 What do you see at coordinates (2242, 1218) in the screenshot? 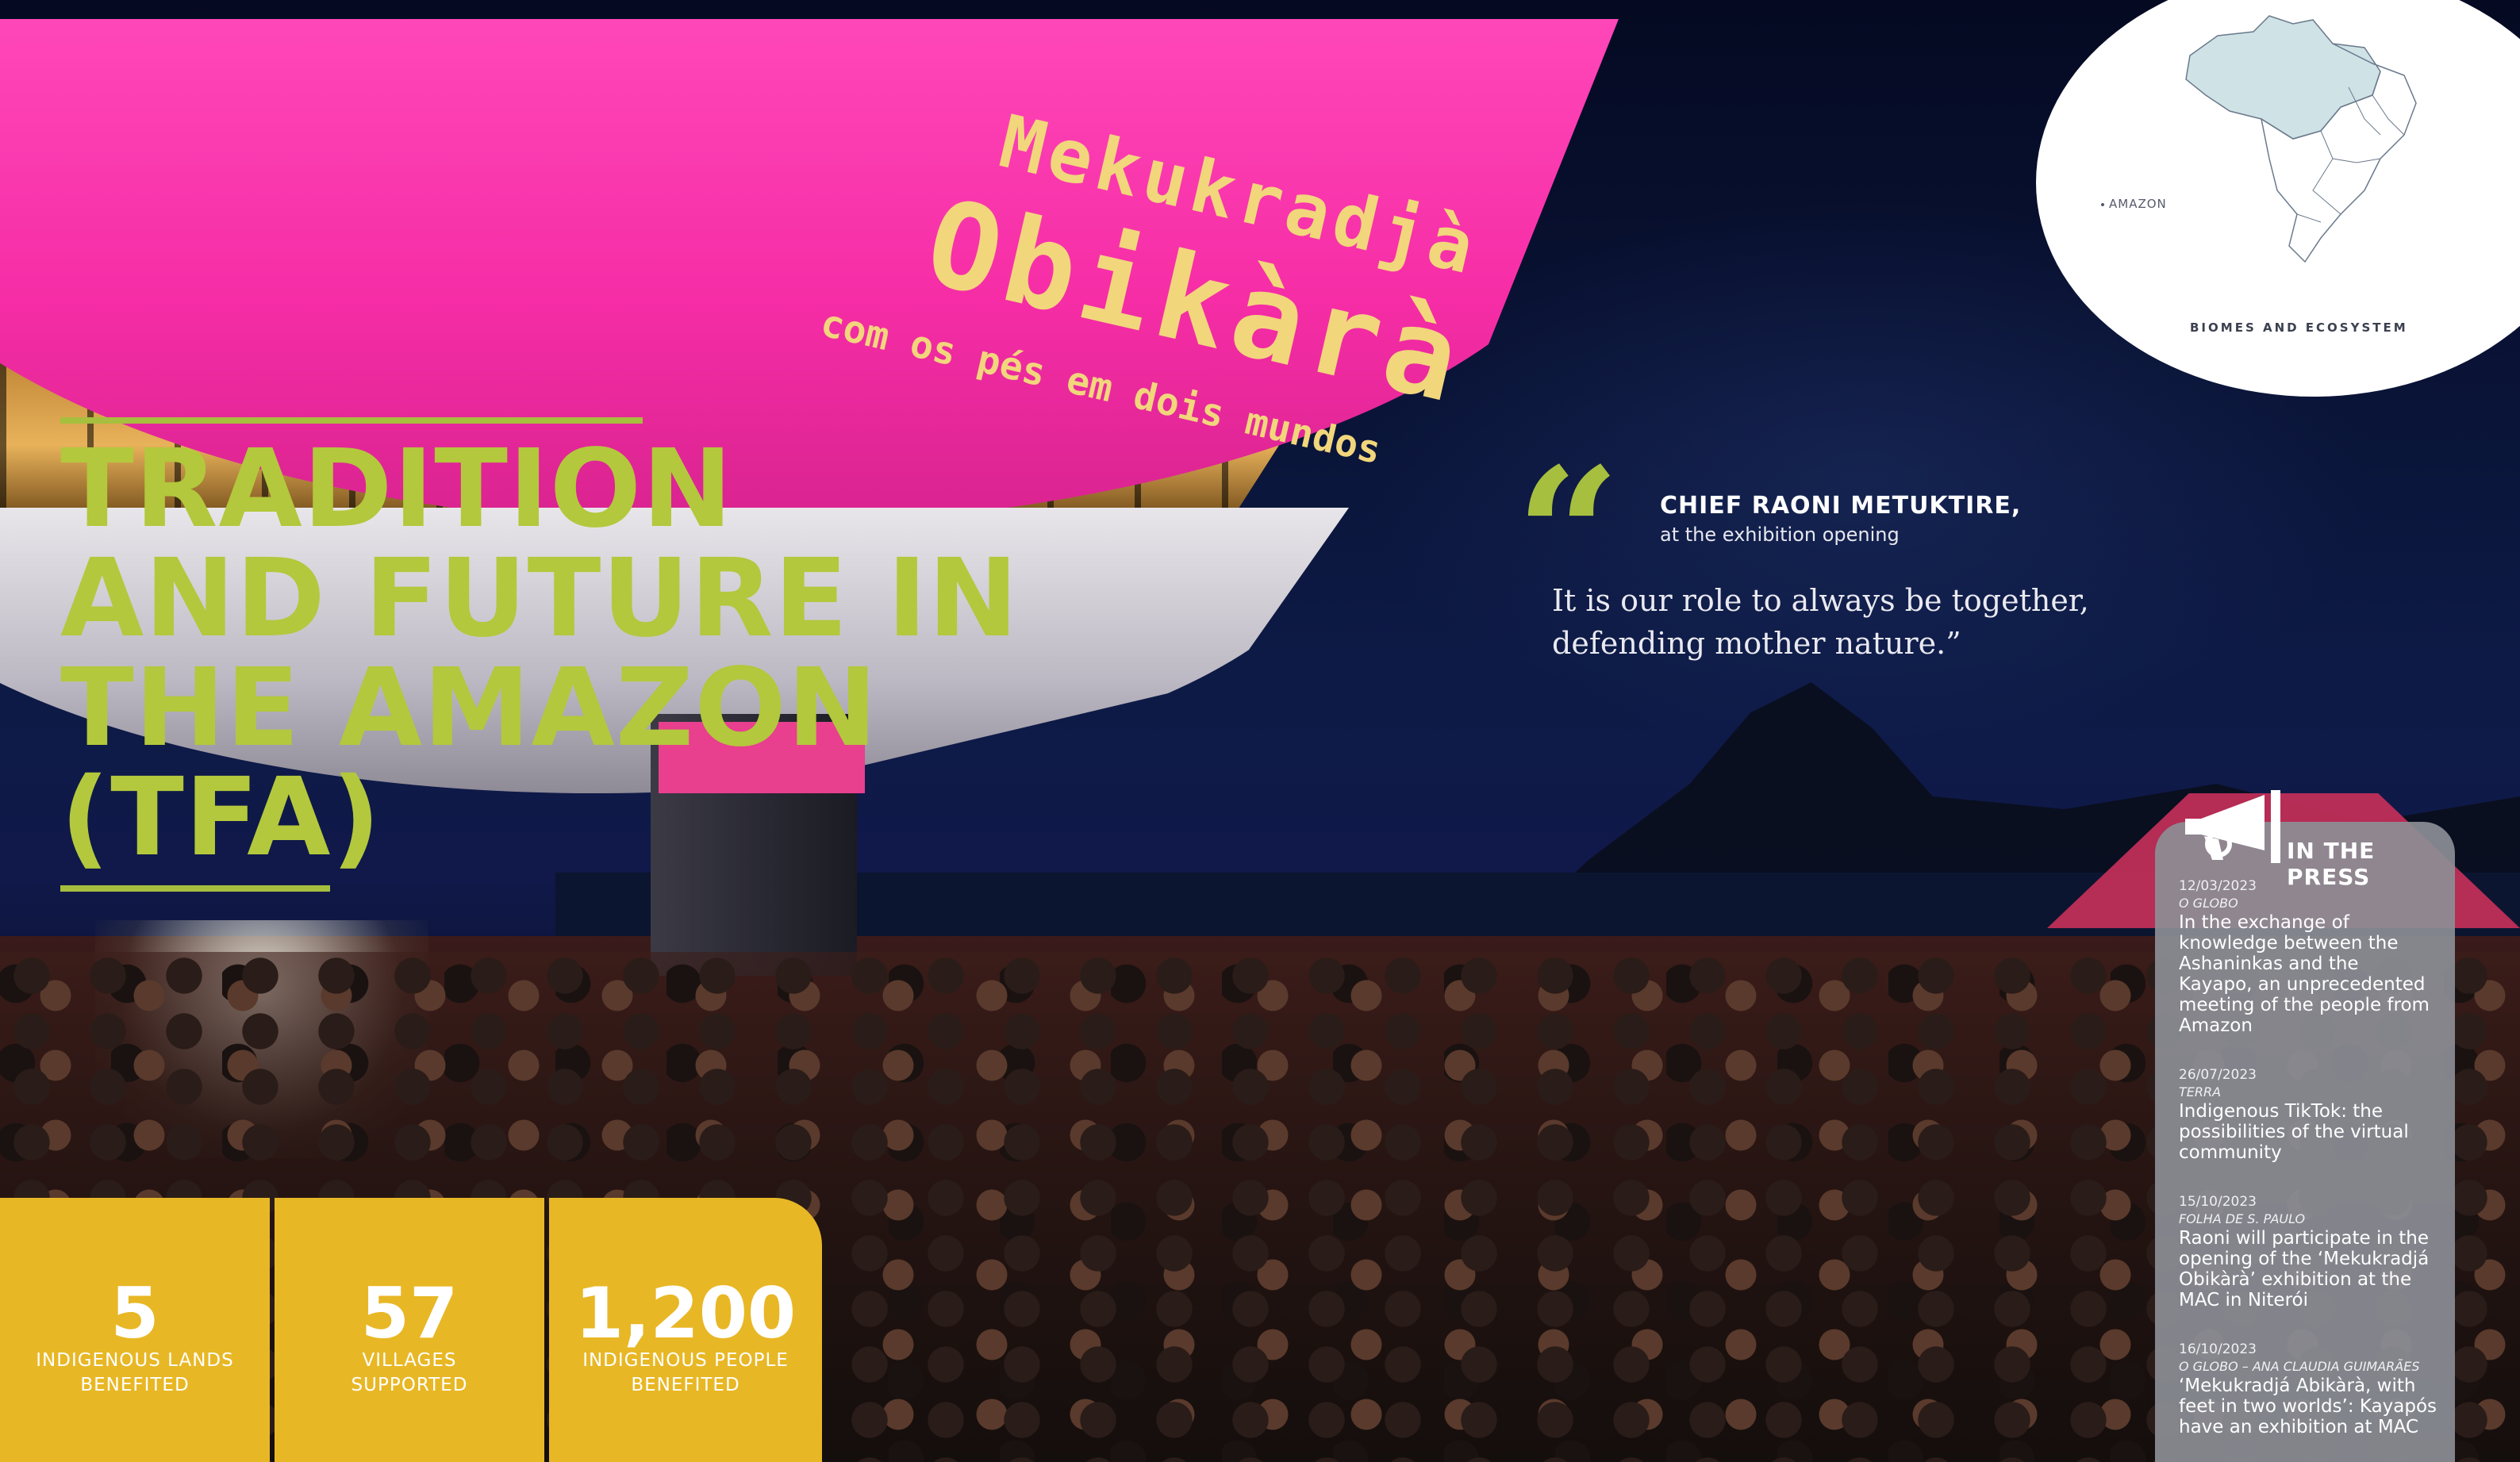
I see `press-source: FOLHA DE S. PAULO` at bounding box center [2242, 1218].